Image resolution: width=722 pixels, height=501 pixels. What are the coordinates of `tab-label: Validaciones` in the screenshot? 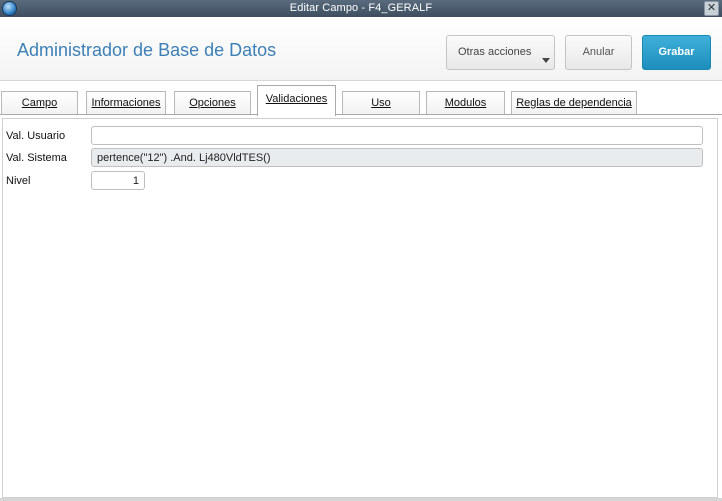 It's located at (296, 99).